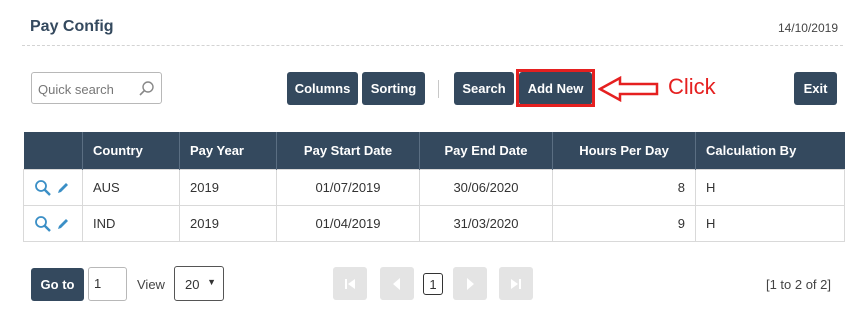 The image size is (865, 326). Describe the element at coordinates (107, 284) in the screenshot. I see `page-number-input: 1` at that location.